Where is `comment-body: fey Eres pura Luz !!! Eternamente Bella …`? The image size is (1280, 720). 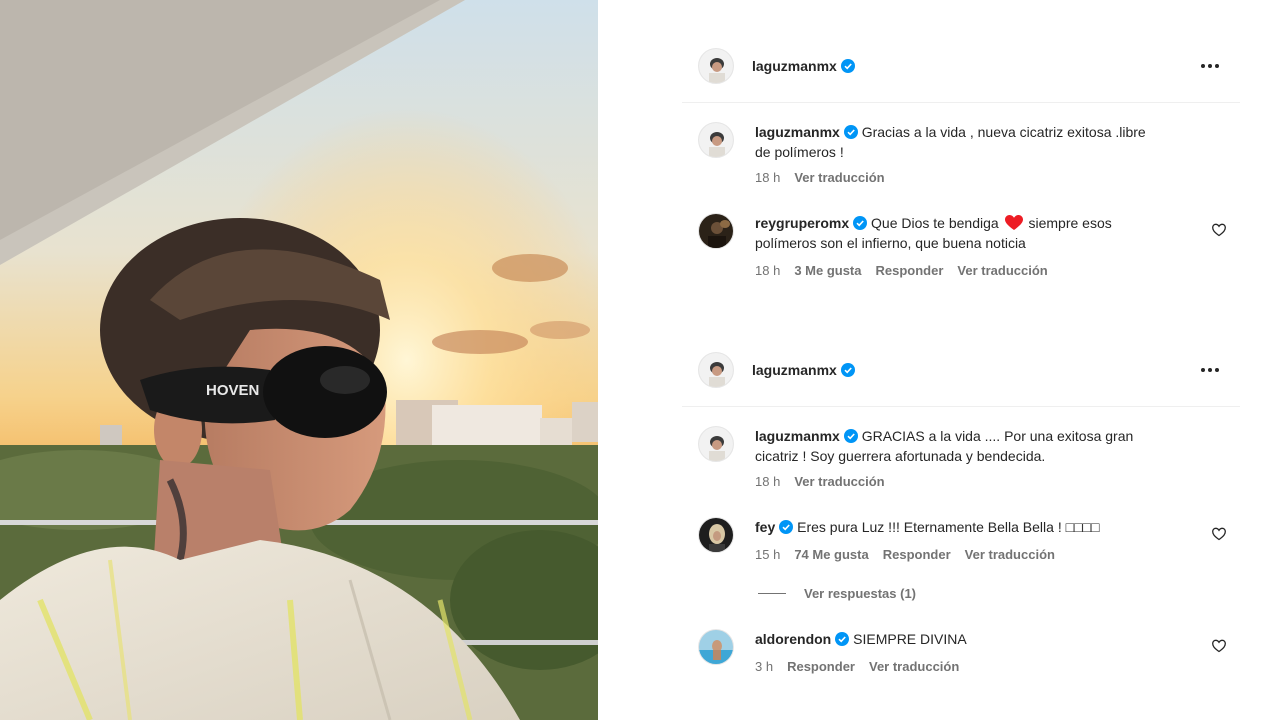 comment-body: fey Eres pura Luz !!! Eternamente Bella … is located at coordinates (955, 527).